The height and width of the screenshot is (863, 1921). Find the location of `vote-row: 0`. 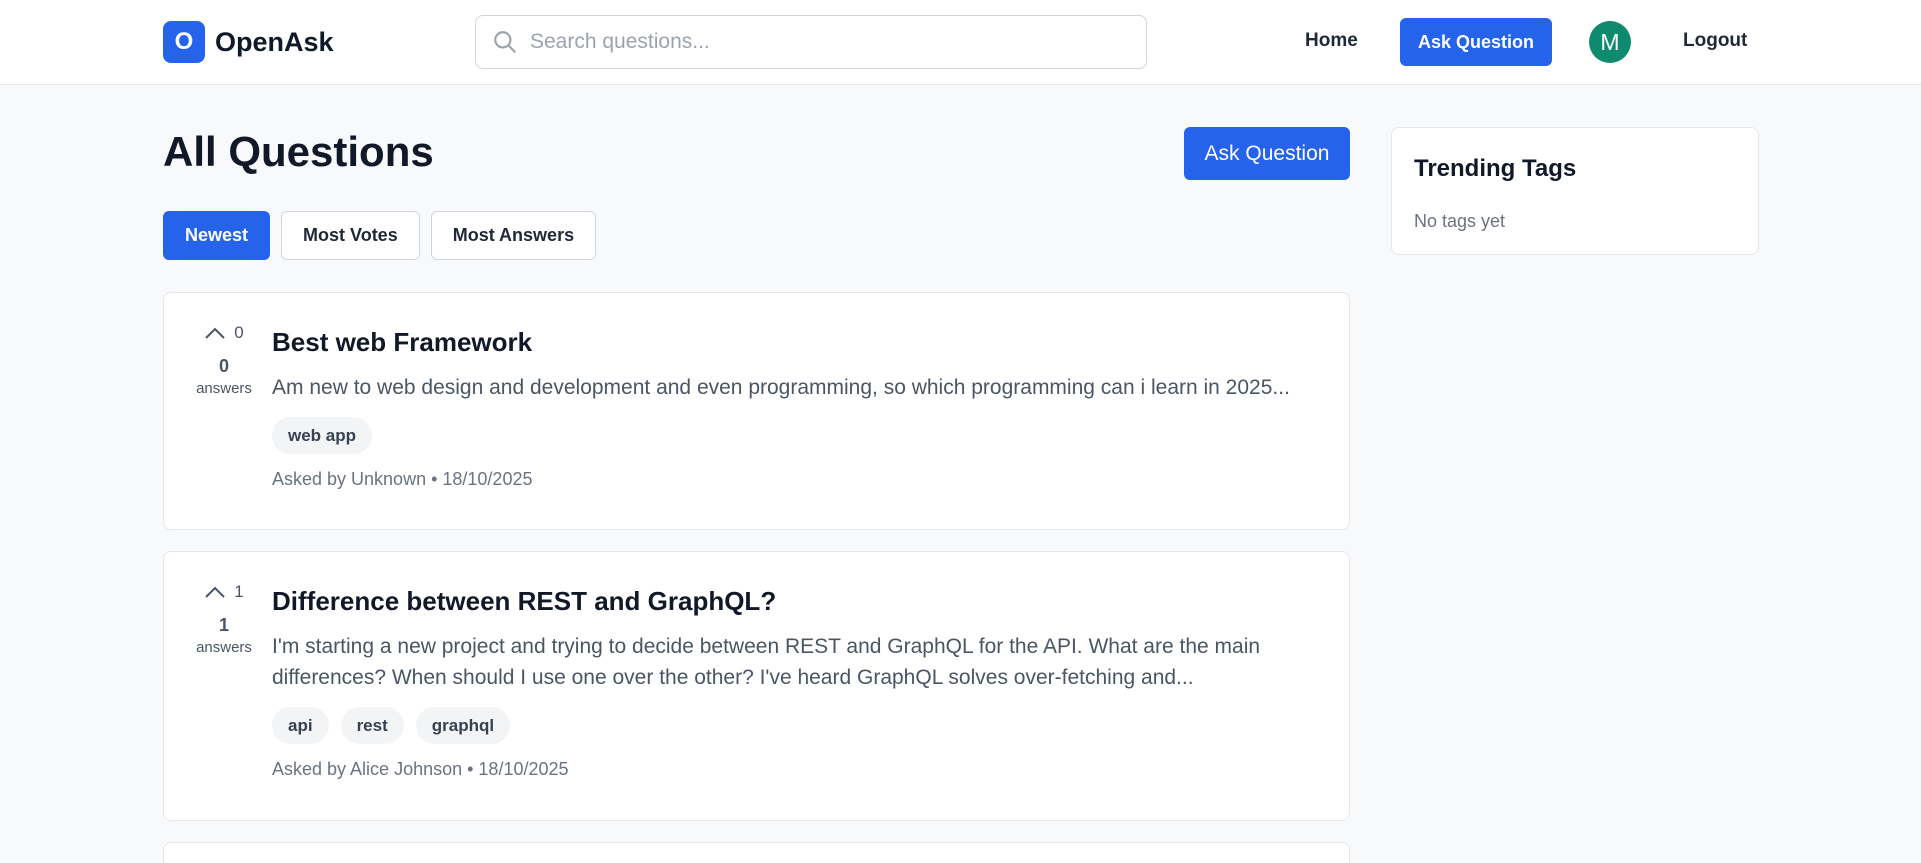

vote-row: 0 is located at coordinates (224, 333).